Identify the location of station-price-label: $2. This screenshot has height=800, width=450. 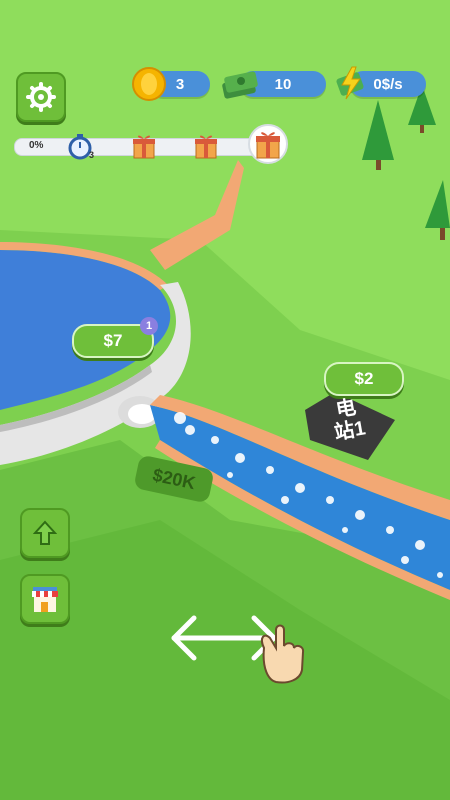
(364, 378).